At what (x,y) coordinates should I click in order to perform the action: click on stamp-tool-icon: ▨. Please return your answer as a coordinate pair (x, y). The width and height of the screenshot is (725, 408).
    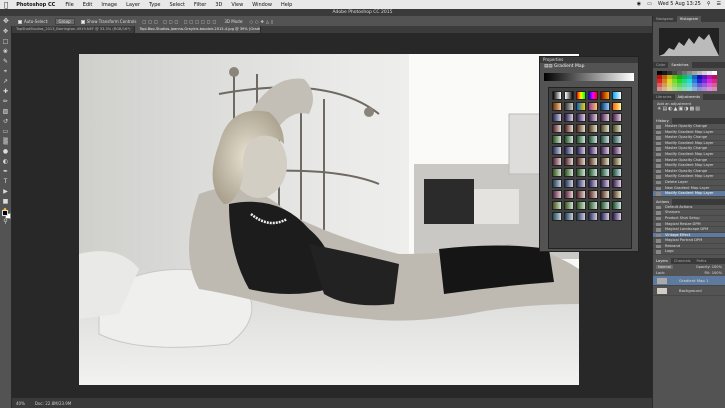
    Looking at the image, I should click on (6, 112).